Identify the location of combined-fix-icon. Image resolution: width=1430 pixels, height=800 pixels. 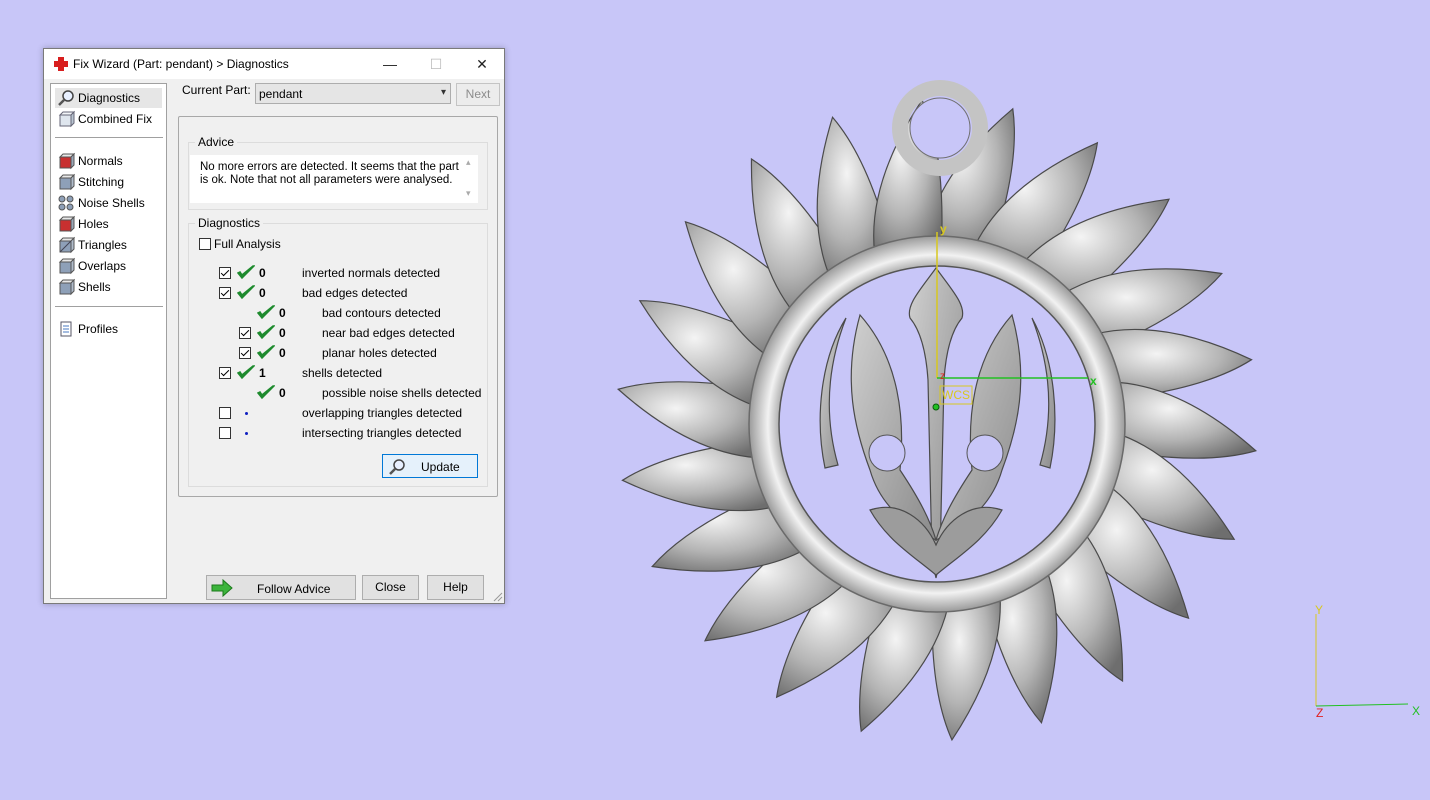
(66, 119).